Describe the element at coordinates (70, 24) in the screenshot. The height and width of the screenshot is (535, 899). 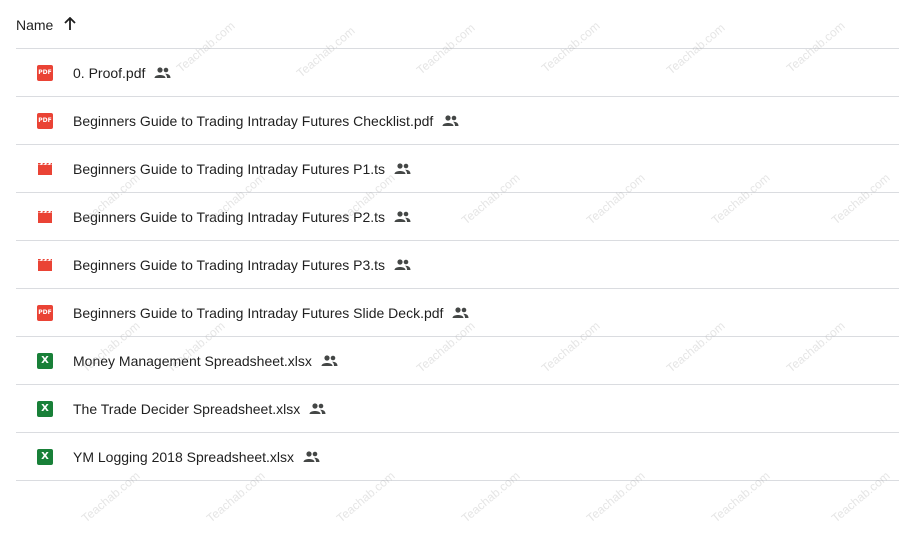
I see `arrow-up-icon` at that location.